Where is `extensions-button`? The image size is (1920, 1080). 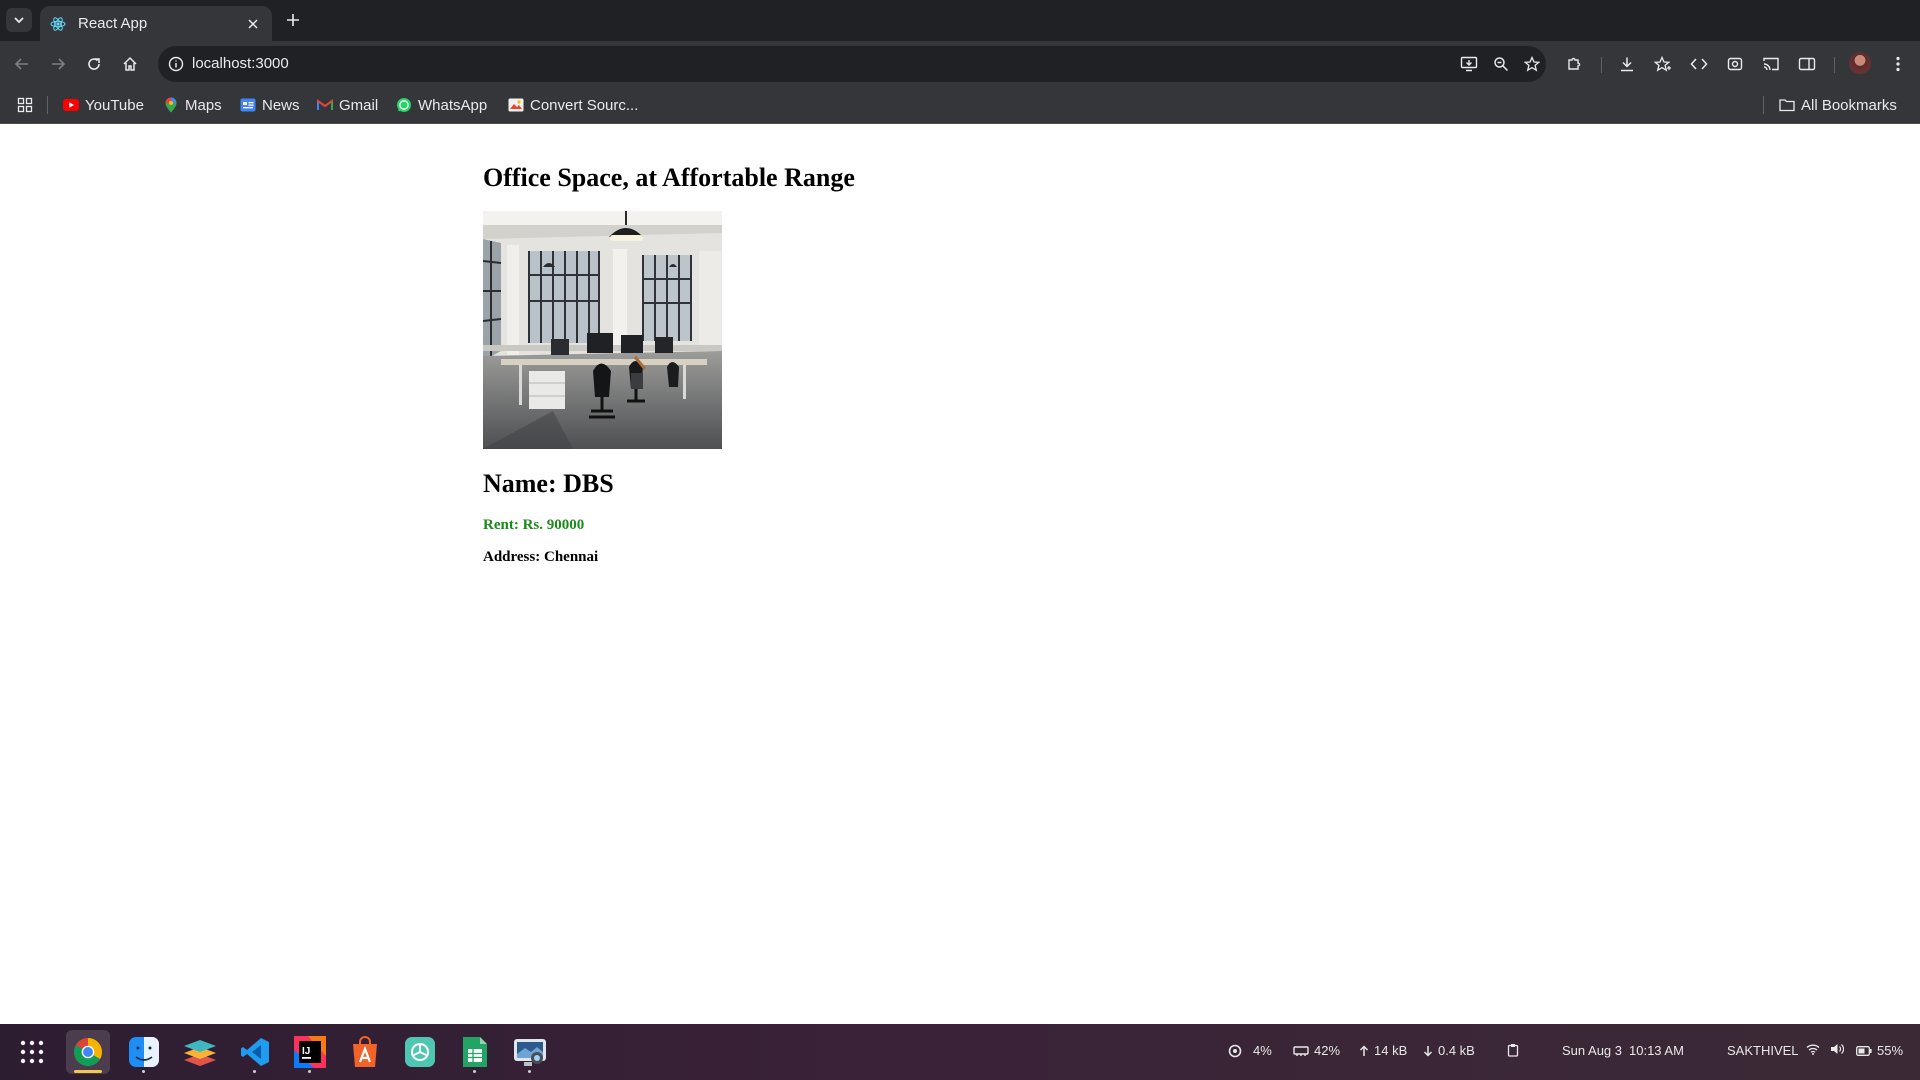
extensions-button is located at coordinates (1574, 64).